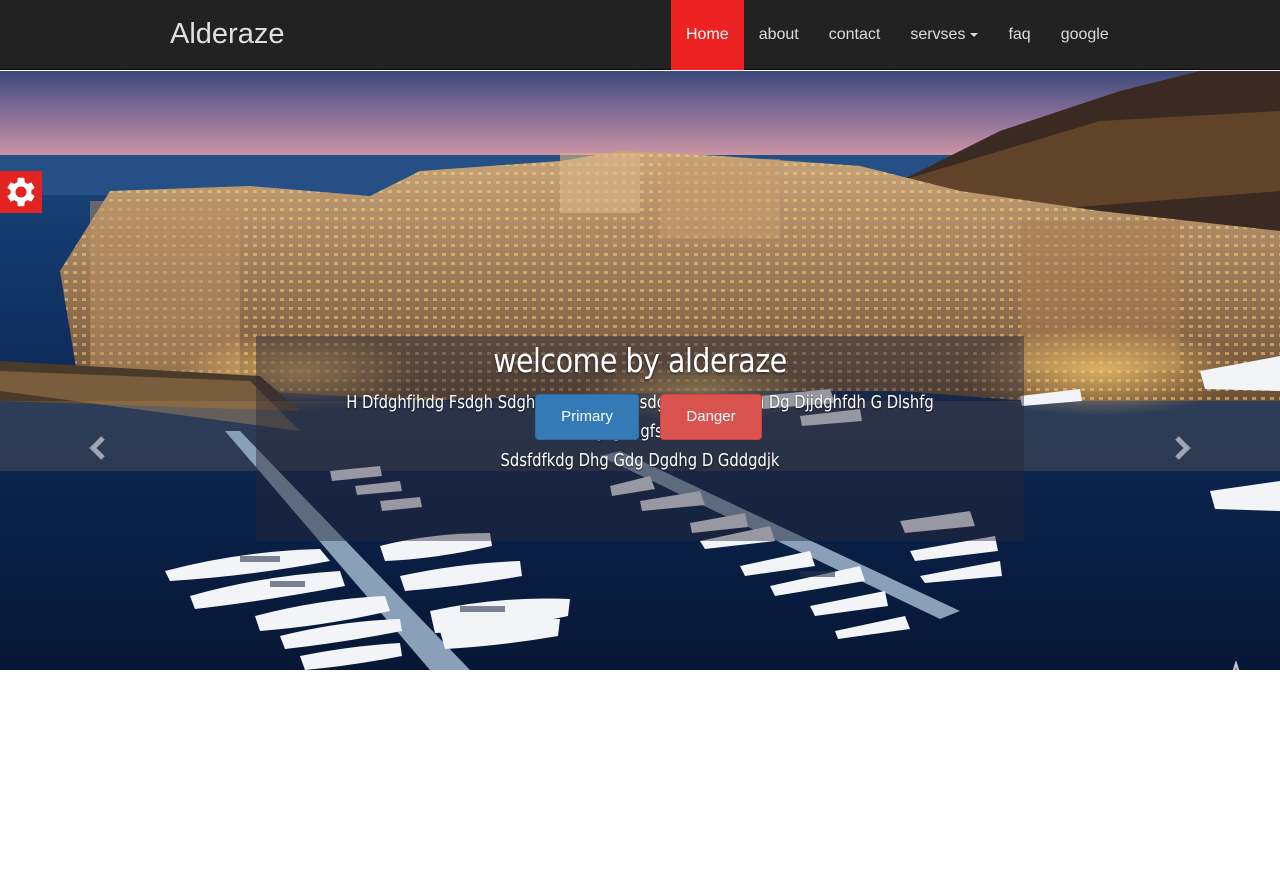 The height and width of the screenshot is (882, 1280). I want to click on compass-badge-icon, so click(1236, 664).